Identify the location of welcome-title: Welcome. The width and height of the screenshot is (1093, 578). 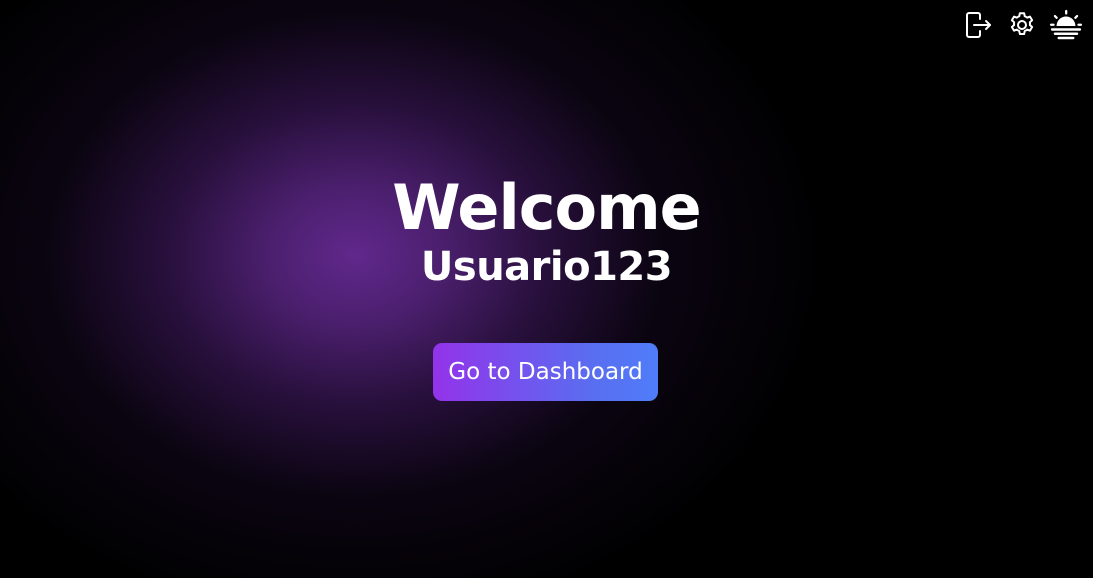
(546, 207).